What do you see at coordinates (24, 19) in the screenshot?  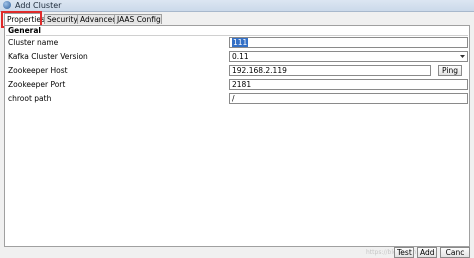 I see `tab-properties: Properties` at bounding box center [24, 19].